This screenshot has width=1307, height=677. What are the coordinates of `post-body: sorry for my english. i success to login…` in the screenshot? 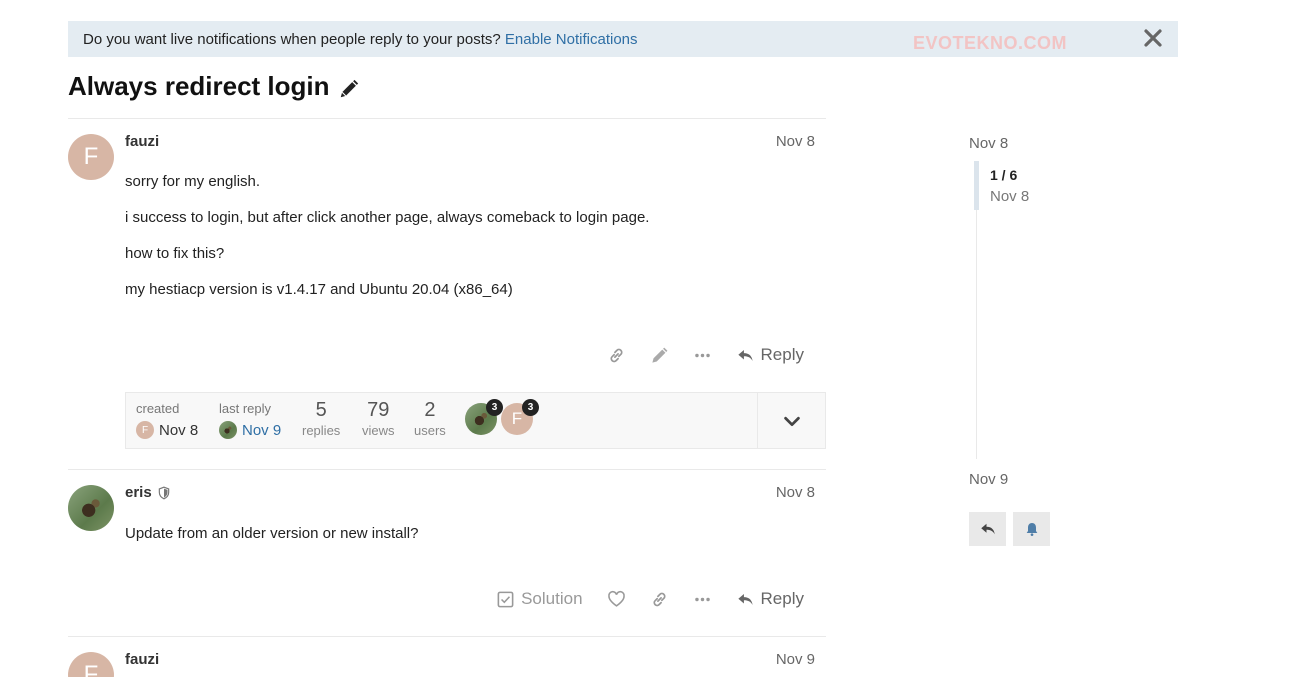 It's located at (387, 243).